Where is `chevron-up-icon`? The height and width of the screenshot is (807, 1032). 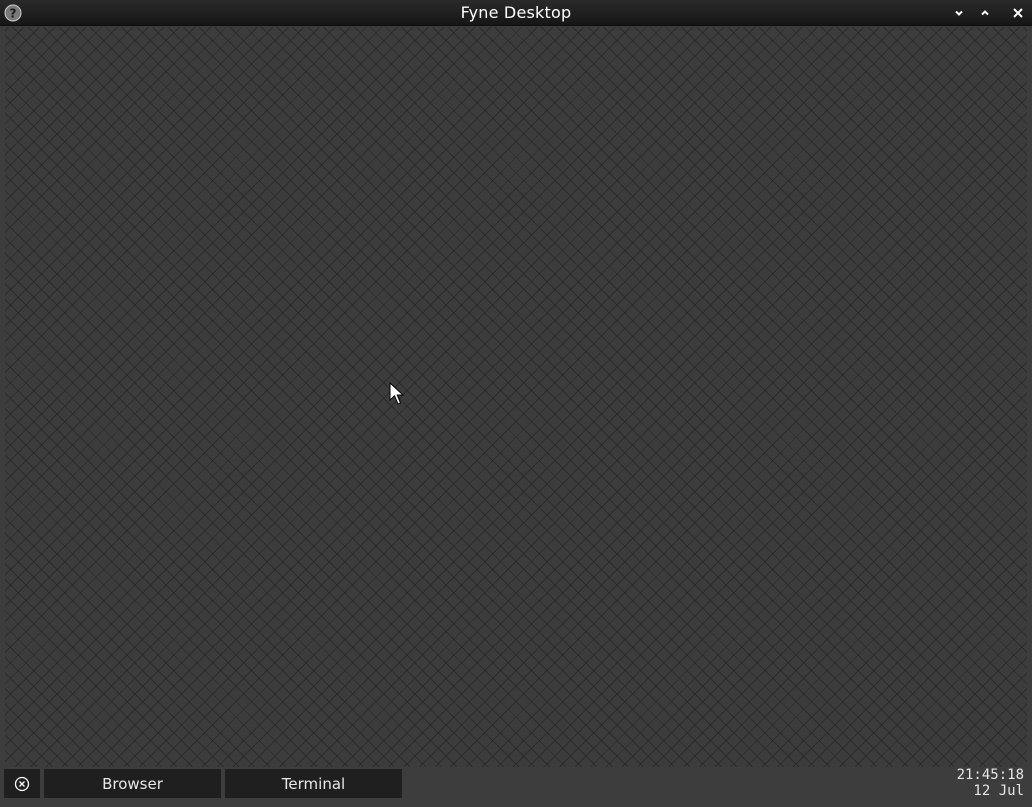 chevron-up-icon is located at coordinates (985, 13).